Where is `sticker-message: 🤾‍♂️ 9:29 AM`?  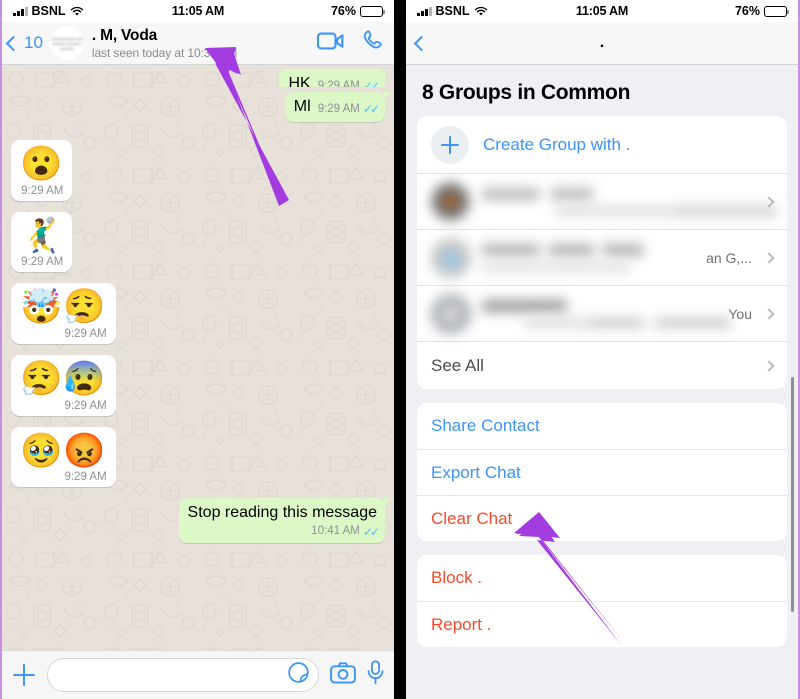 sticker-message: 🤾‍♂️ 9:29 AM is located at coordinates (42, 242).